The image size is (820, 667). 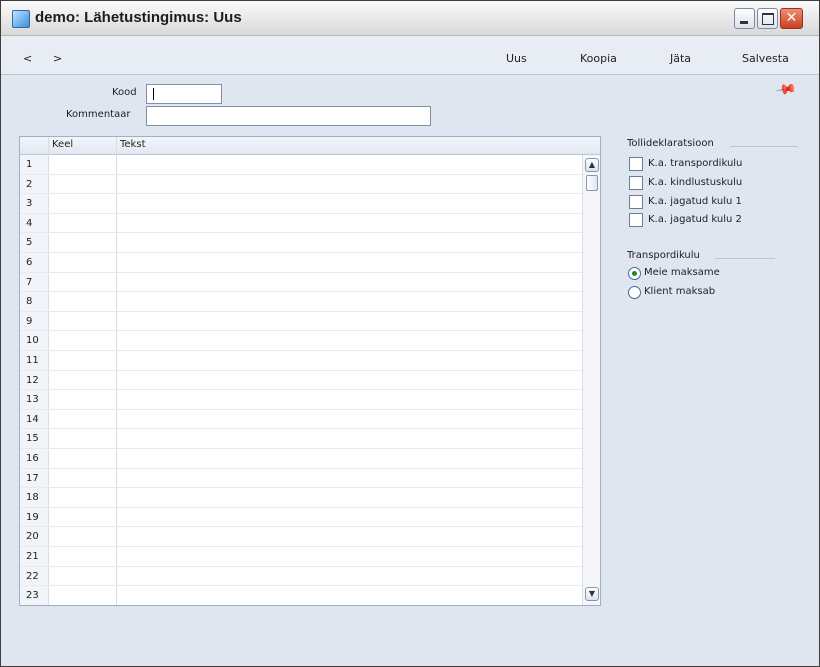 What do you see at coordinates (592, 183) in the screenshot?
I see `scroll-thumb` at bounding box center [592, 183].